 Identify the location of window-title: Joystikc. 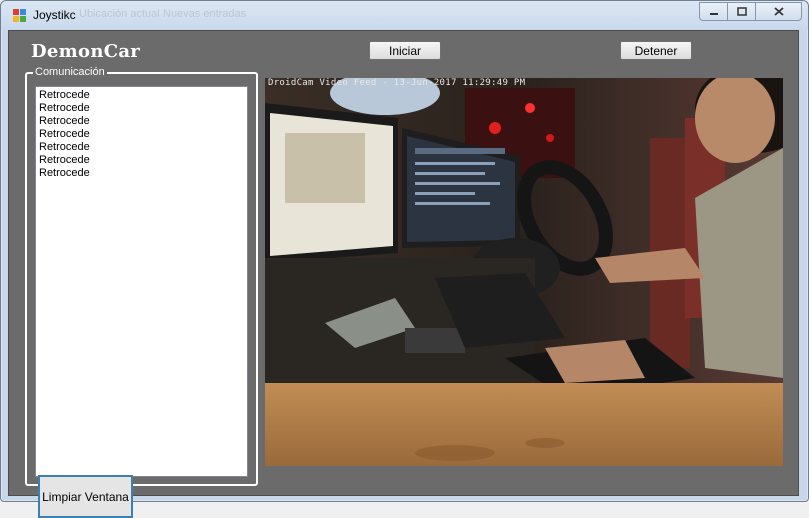
(54, 15).